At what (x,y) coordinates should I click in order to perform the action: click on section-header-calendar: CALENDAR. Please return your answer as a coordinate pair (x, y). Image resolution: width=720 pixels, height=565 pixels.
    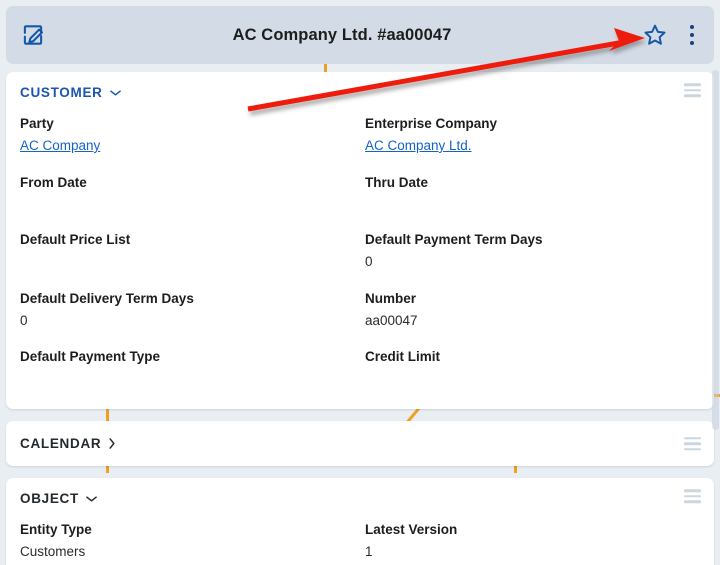
    Looking at the image, I should click on (360, 443).